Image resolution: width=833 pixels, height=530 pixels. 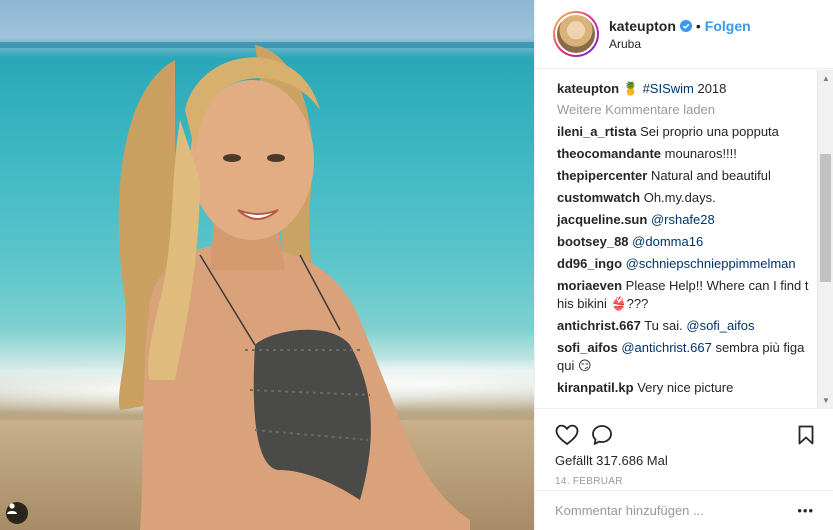 What do you see at coordinates (720, 325) in the screenshot?
I see `comment-mention: @sofi_aifos` at bounding box center [720, 325].